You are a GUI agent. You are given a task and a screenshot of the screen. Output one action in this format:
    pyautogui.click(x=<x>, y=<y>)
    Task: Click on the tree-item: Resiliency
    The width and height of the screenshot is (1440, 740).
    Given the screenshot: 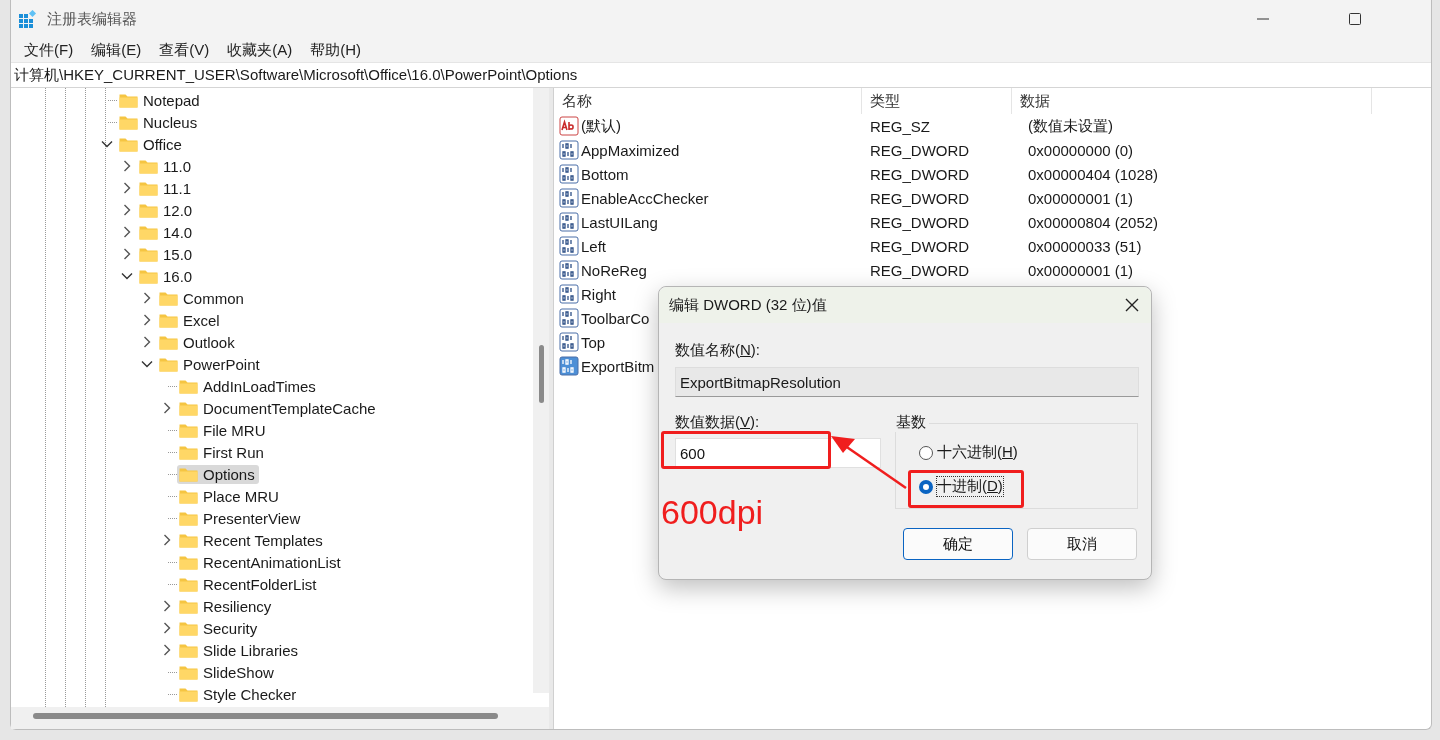 What is the action you would take?
    pyautogui.click(x=226, y=606)
    